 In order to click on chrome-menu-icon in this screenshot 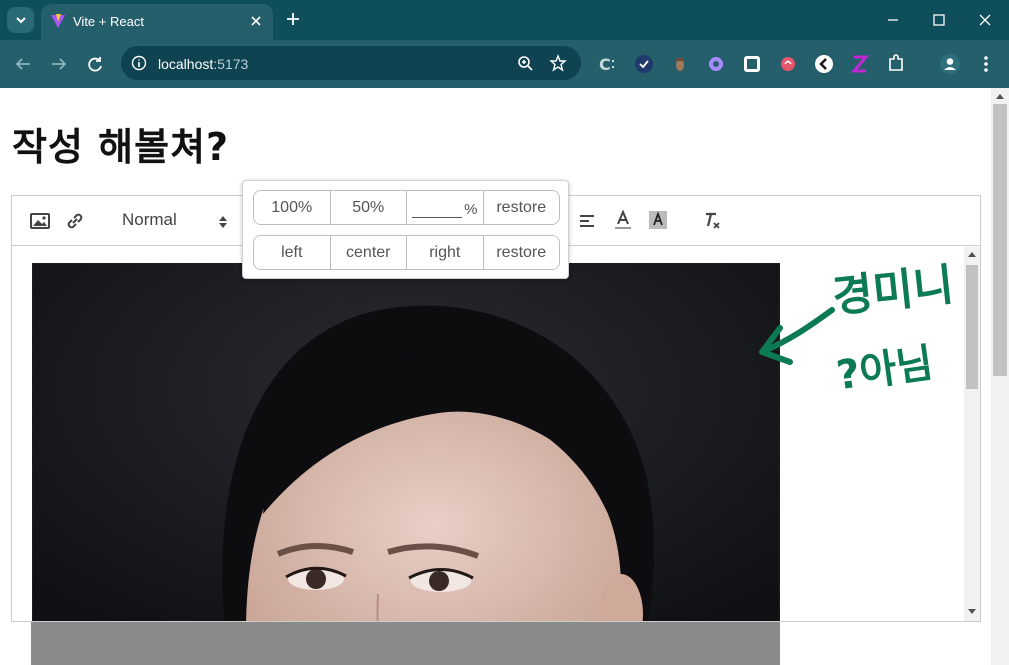, I will do `click(986, 64)`.